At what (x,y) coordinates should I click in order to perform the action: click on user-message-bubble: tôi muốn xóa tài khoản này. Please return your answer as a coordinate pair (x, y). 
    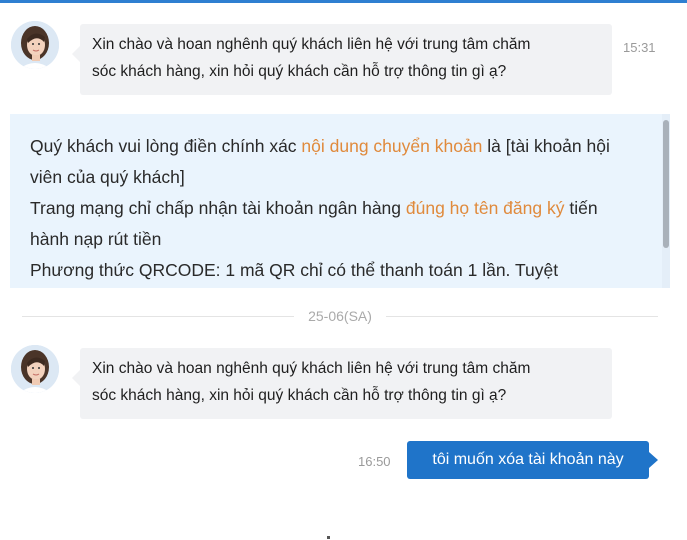
    Looking at the image, I should click on (532, 460).